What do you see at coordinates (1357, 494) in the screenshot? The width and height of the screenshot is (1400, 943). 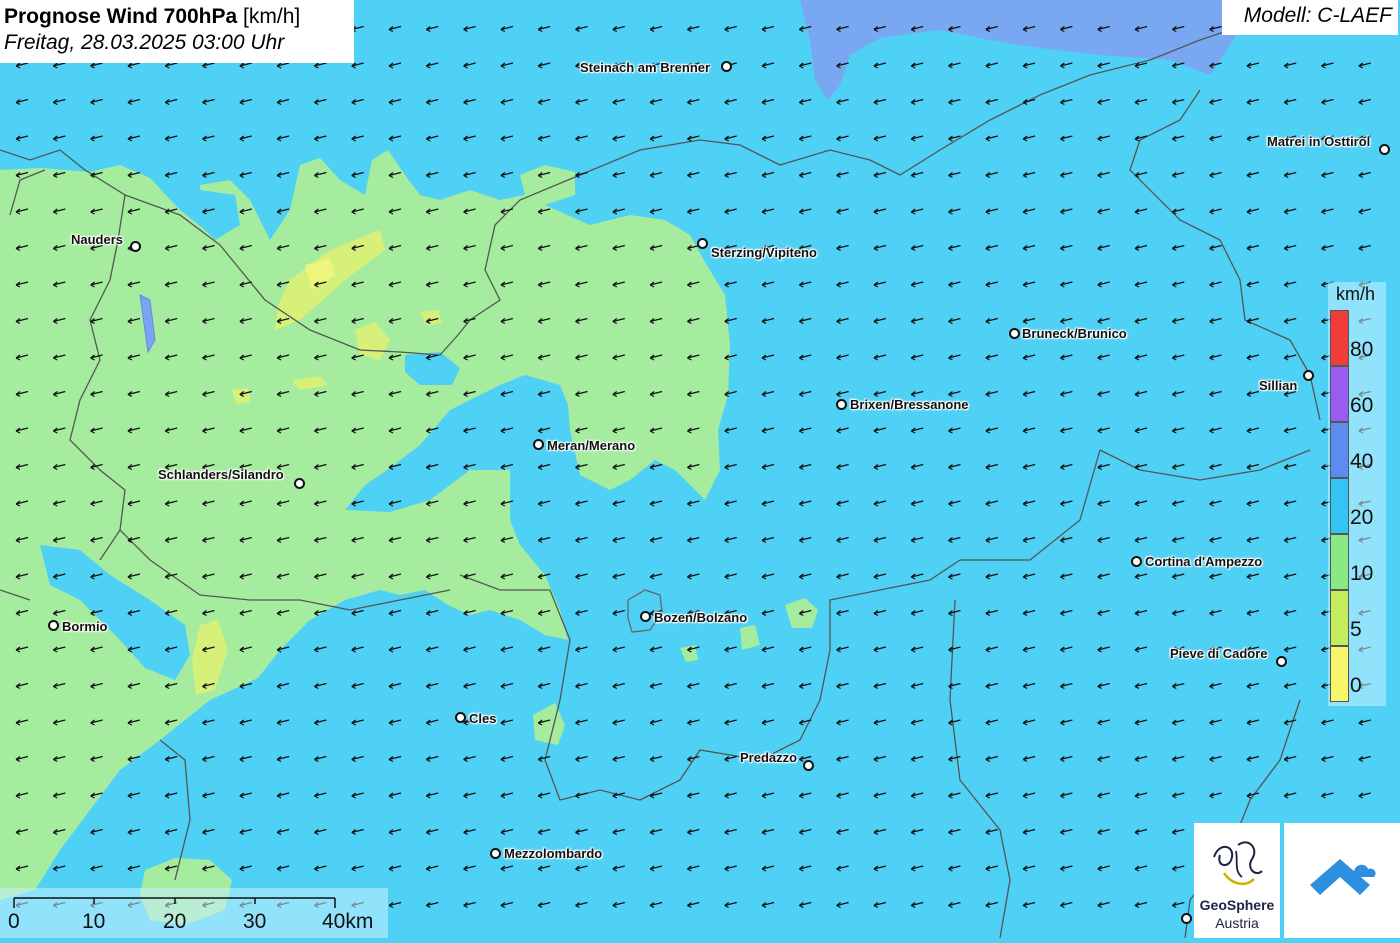 I see `color-legend: km/h 80 60 40 20 10 5 0` at bounding box center [1357, 494].